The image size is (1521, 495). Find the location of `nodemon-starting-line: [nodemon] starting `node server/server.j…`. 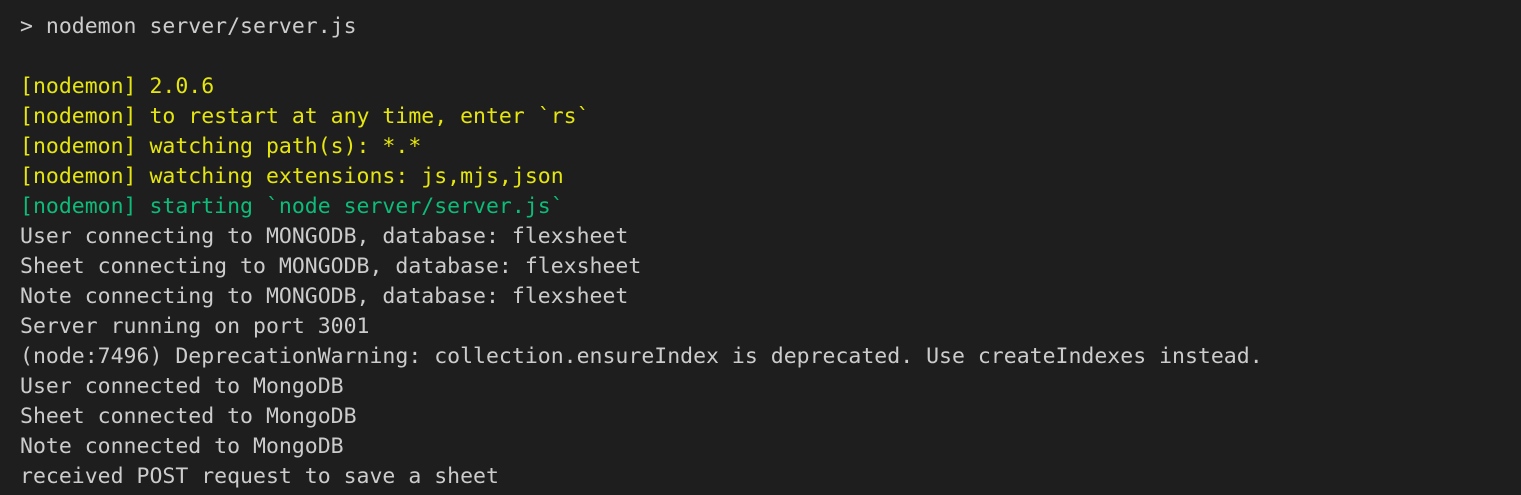

nodemon-starting-line: [nodemon] starting `node server/server.j… is located at coordinates (292, 206).